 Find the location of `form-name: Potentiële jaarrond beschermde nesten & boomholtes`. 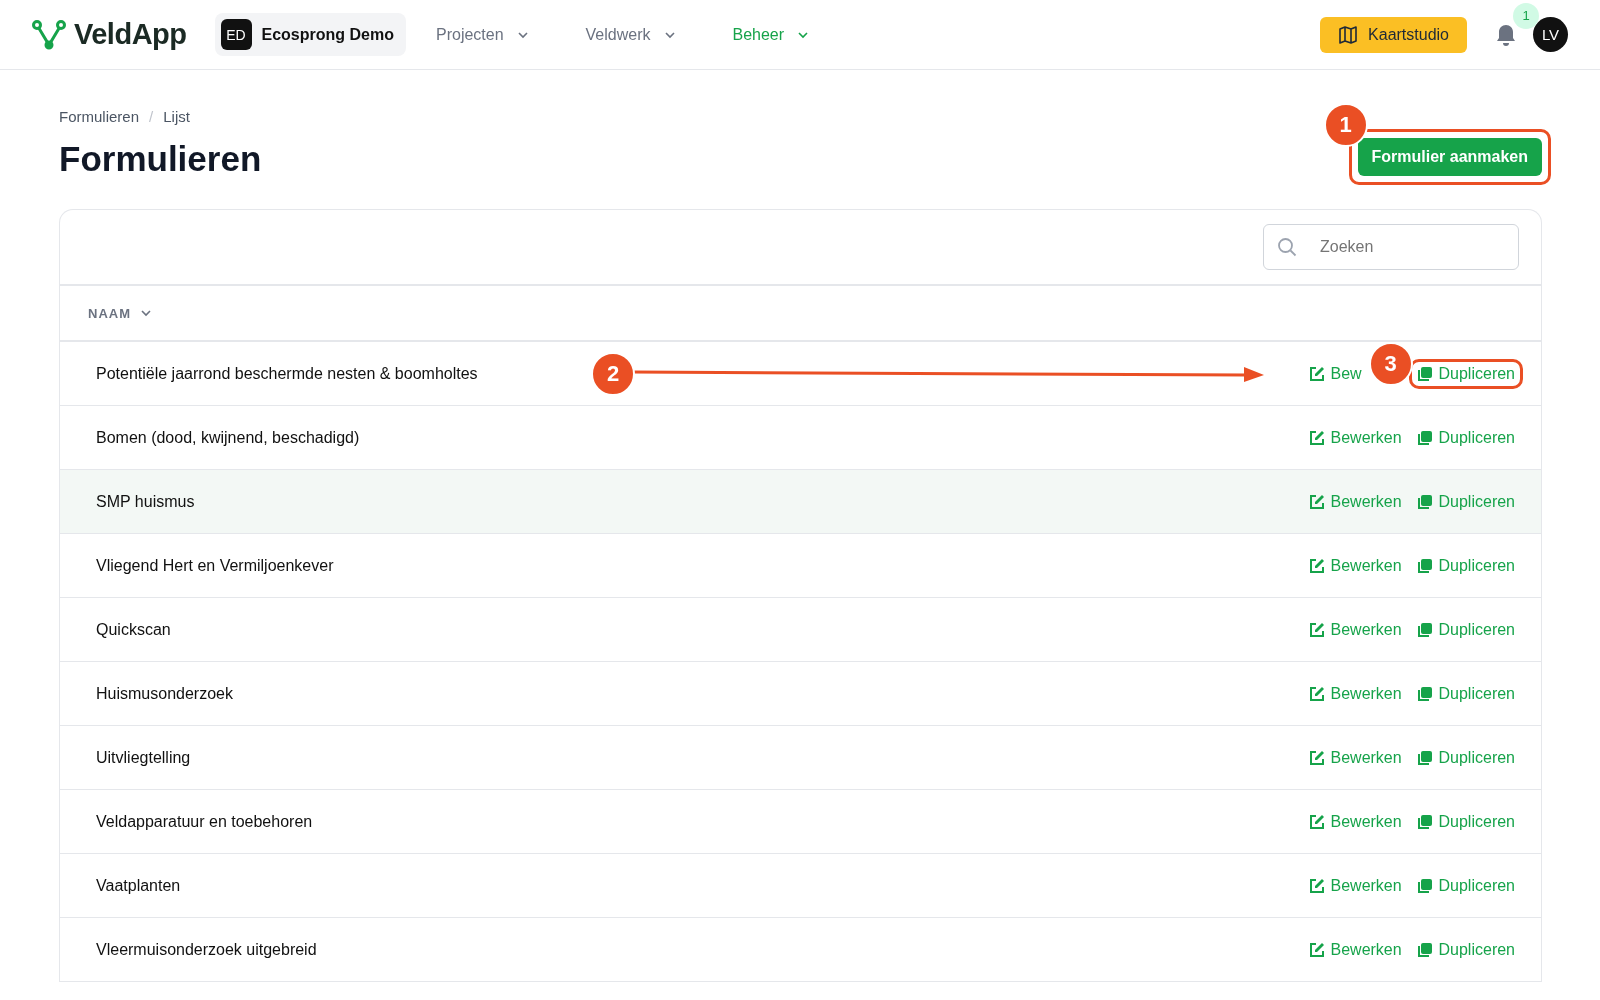

form-name: Potentiële jaarrond beschermde nesten & boomholtes is located at coordinates (287, 373).